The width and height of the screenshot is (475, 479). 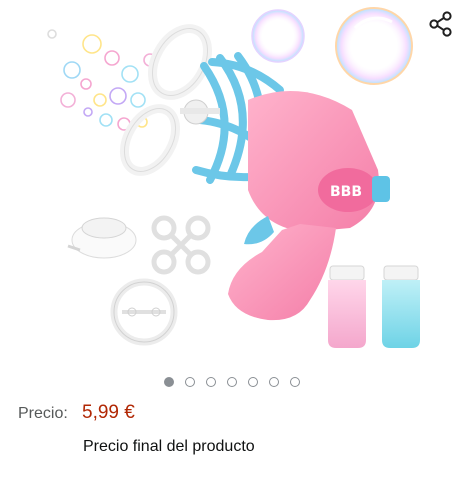 I want to click on price-note: Precio final del producto, so click(x=169, y=446).